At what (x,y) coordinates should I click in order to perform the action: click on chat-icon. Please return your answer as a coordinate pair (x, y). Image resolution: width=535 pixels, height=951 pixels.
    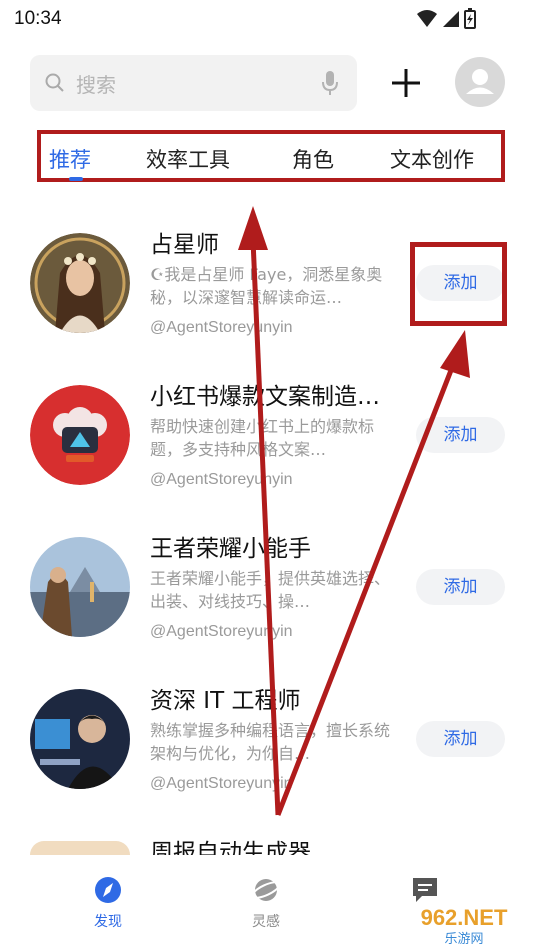
    Looking at the image, I should click on (425, 890).